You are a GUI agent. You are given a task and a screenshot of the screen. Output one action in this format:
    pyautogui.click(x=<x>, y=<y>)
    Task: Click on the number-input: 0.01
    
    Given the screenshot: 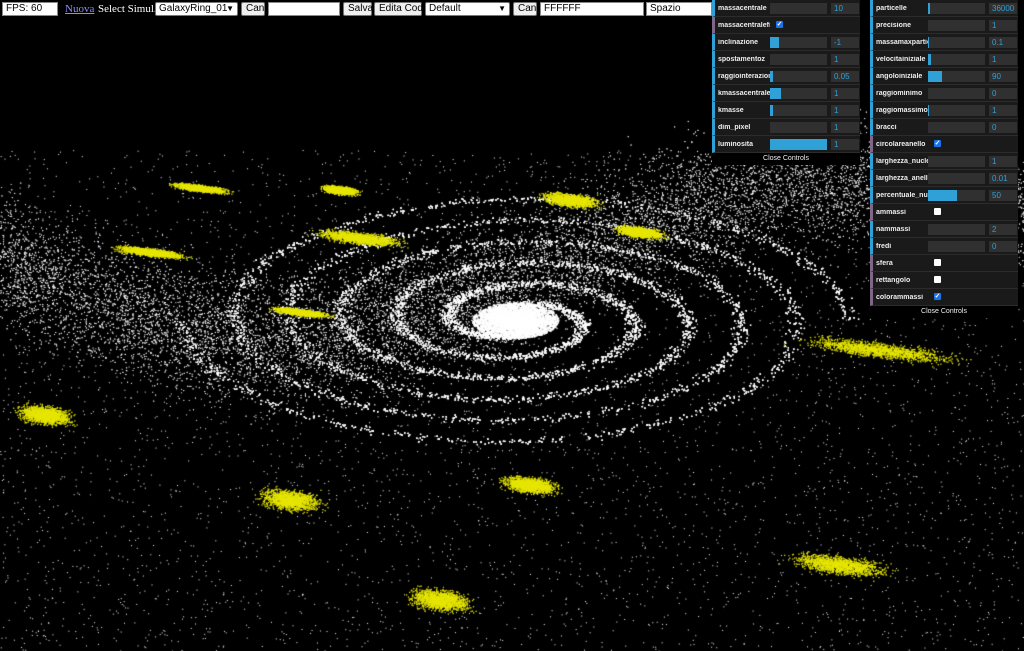 What is the action you would take?
    pyautogui.click(x=1003, y=178)
    